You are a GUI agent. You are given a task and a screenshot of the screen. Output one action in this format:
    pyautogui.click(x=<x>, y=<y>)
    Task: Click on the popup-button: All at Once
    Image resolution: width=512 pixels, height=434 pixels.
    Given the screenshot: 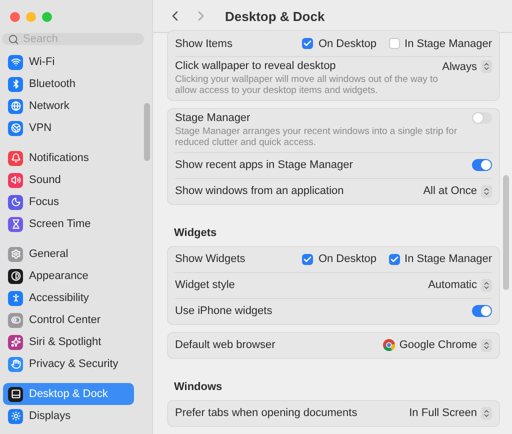 What is the action you would take?
    pyautogui.click(x=457, y=191)
    